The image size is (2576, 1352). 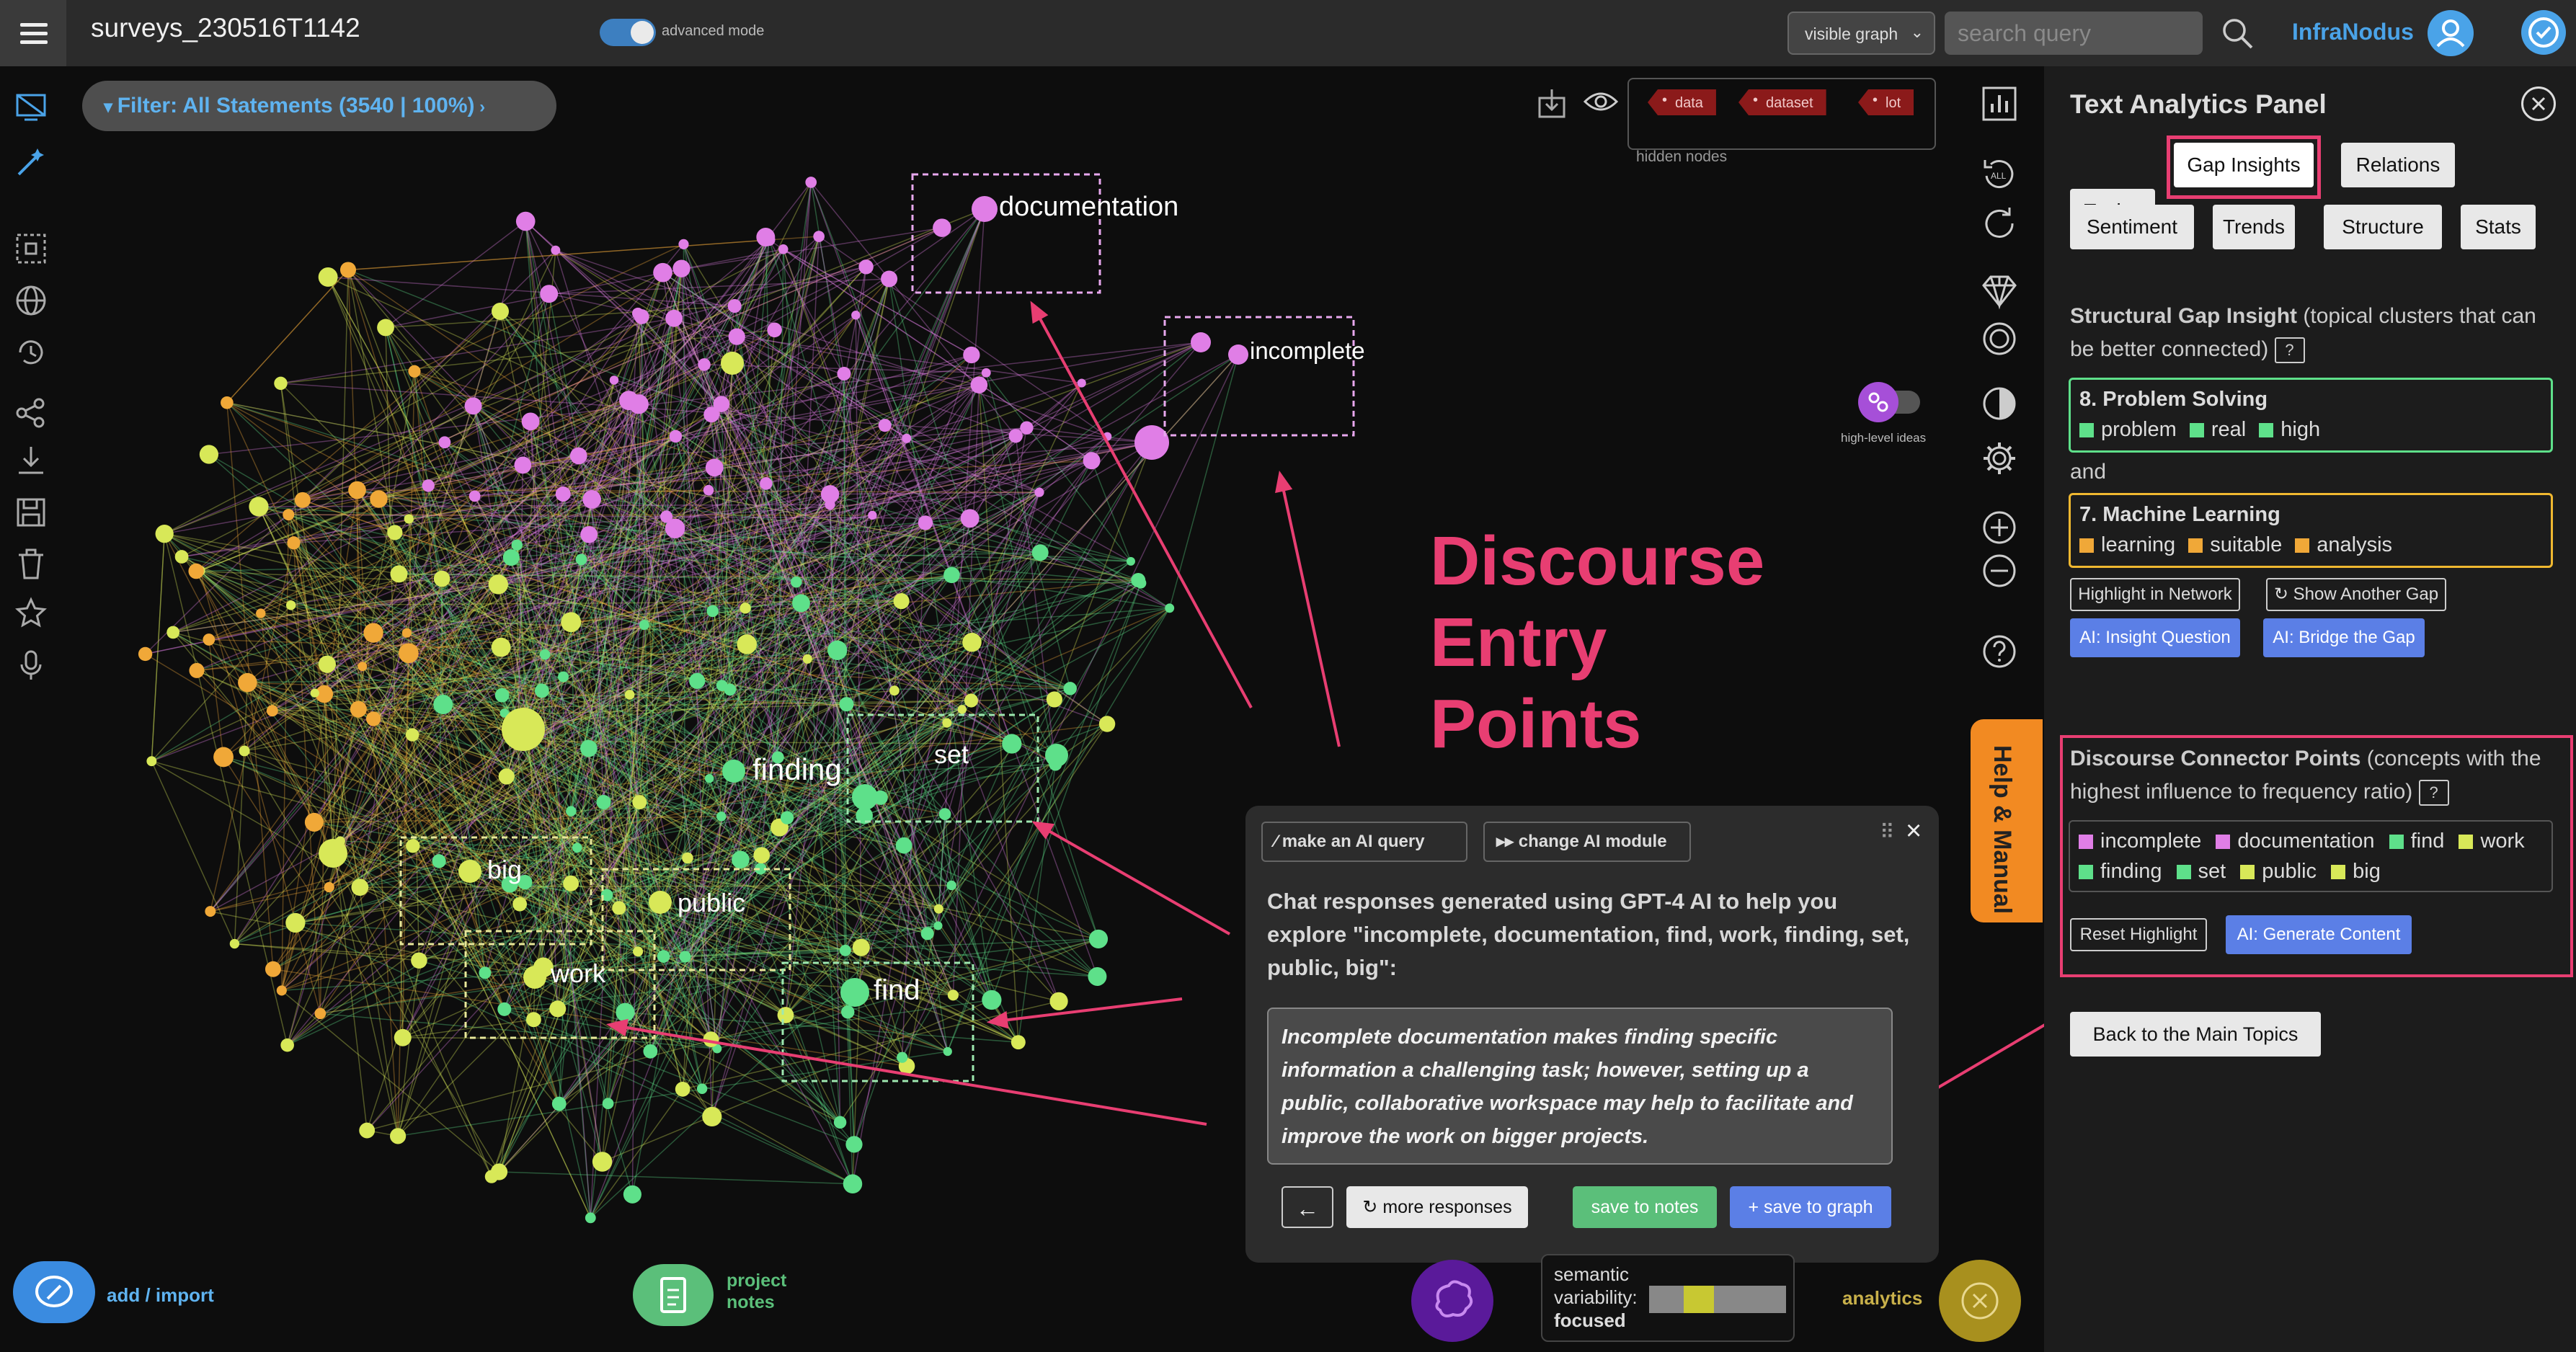 What do you see at coordinates (2000, 173) in the screenshot?
I see `reset-all-icon: ALL` at bounding box center [2000, 173].